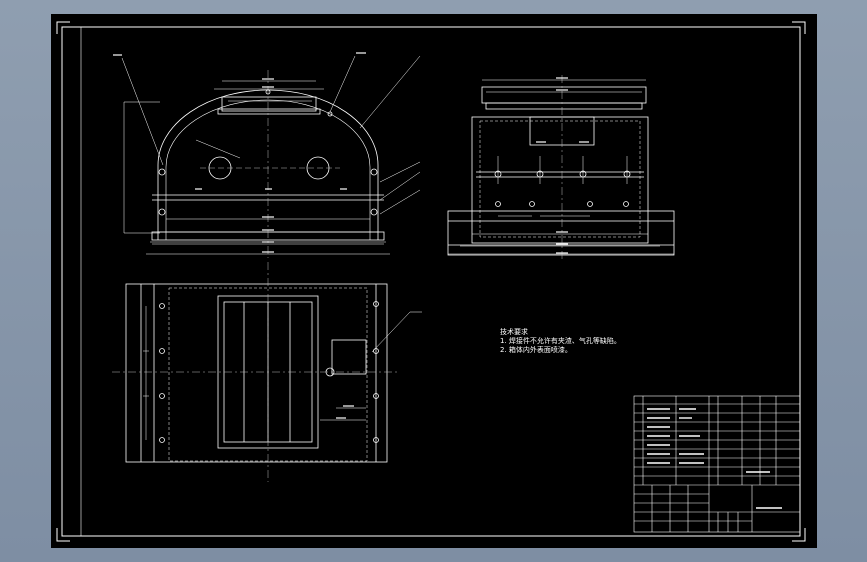 This screenshot has height=562, width=867. Describe the element at coordinates (239, 152) in the screenshot. I see `front-dim-text` at that location.